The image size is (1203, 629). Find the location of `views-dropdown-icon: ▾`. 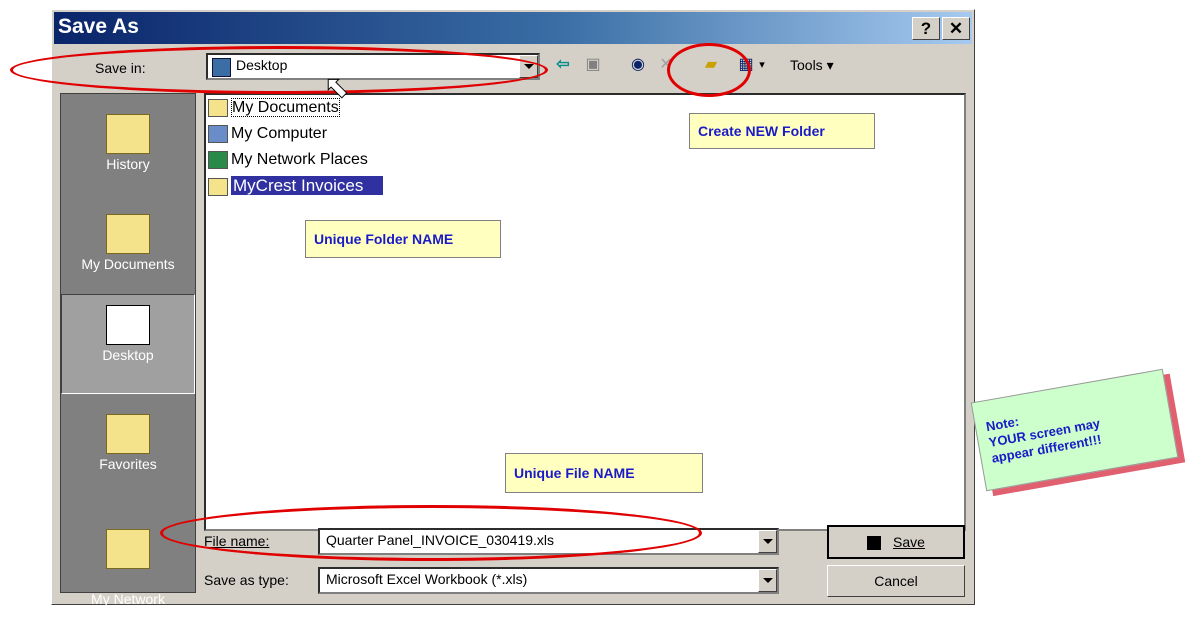

views-dropdown-icon: ▾ is located at coordinates (762, 65).